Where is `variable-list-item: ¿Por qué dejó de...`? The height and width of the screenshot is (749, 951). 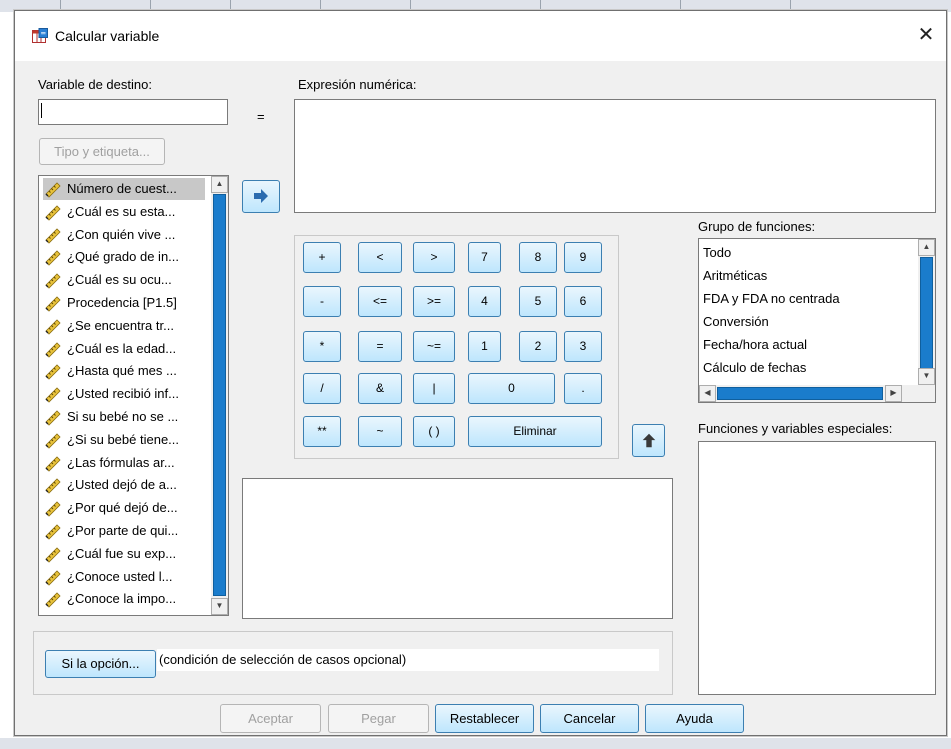
variable-list-item: ¿Por qué dejó de... is located at coordinates (124, 508).